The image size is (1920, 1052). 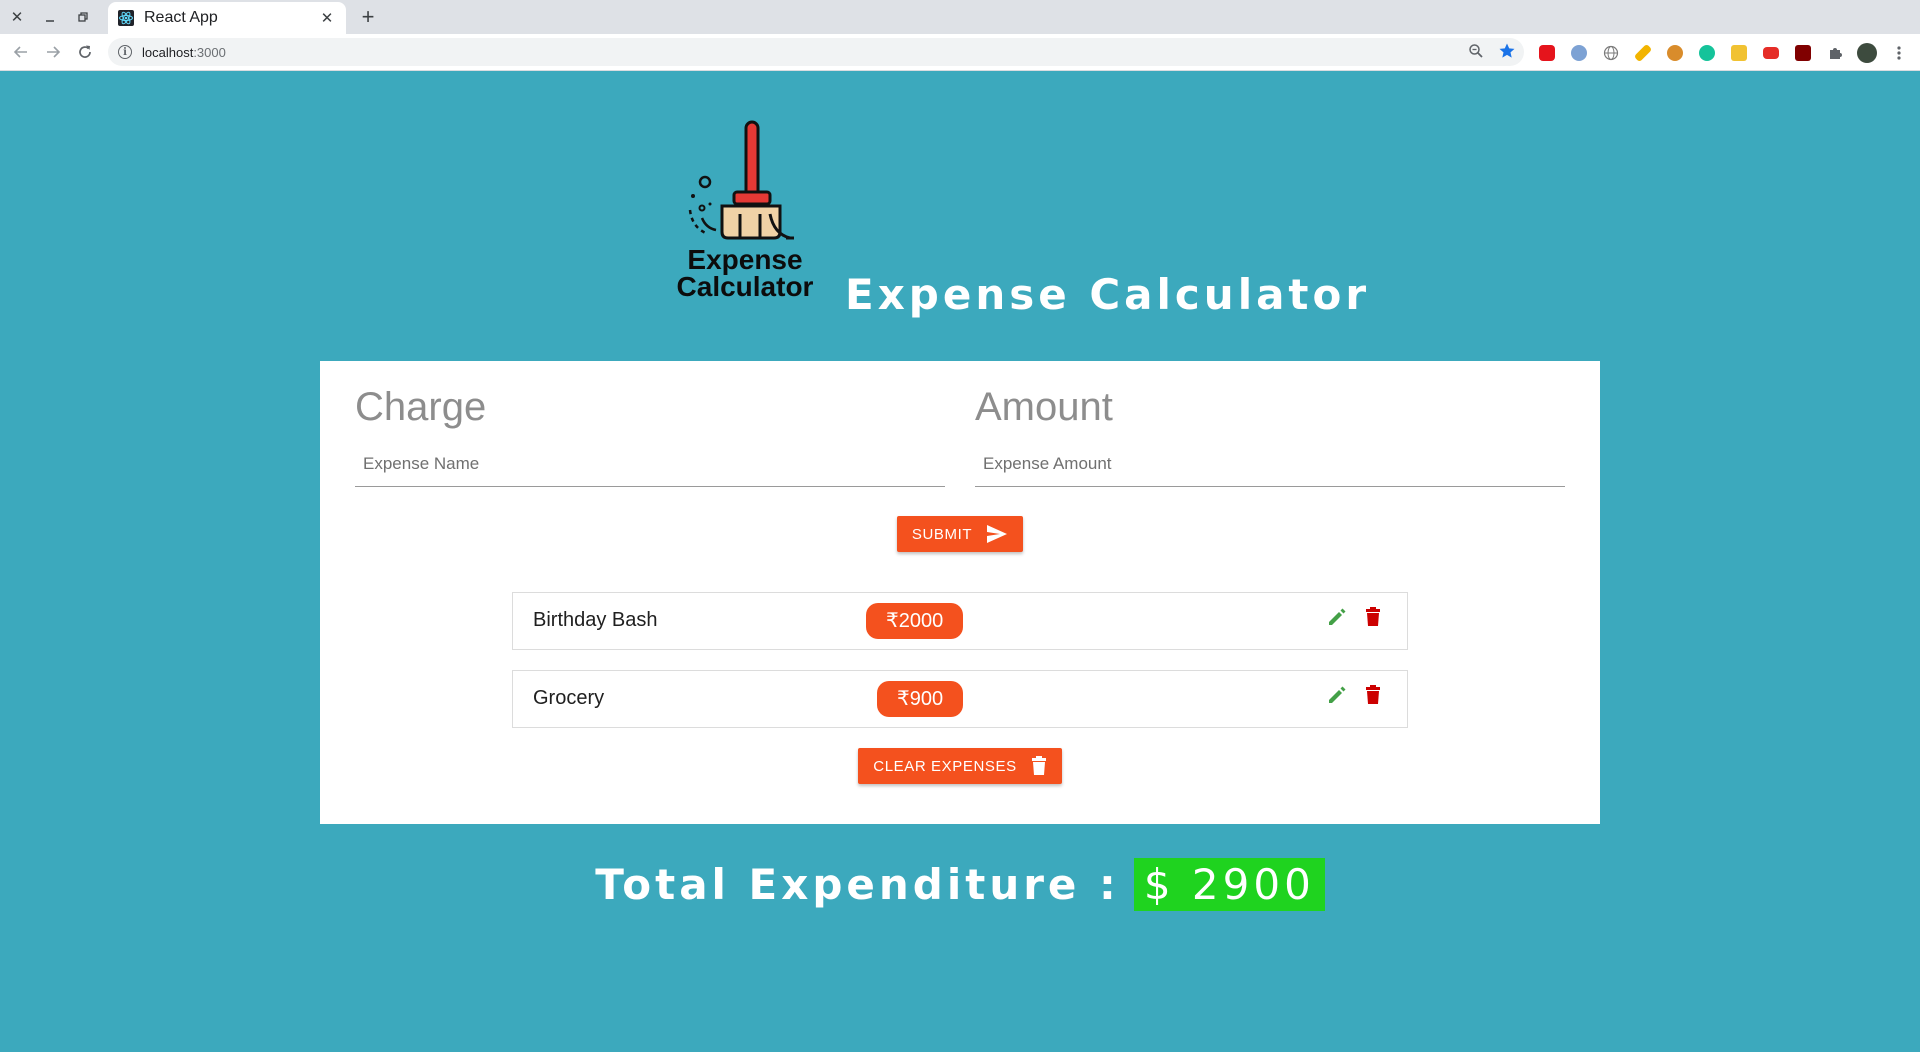 What do you see at coordinates (1270, 434) in the screenshot?
I see `amount-field: Amount` at bounding box center [1270, 434].